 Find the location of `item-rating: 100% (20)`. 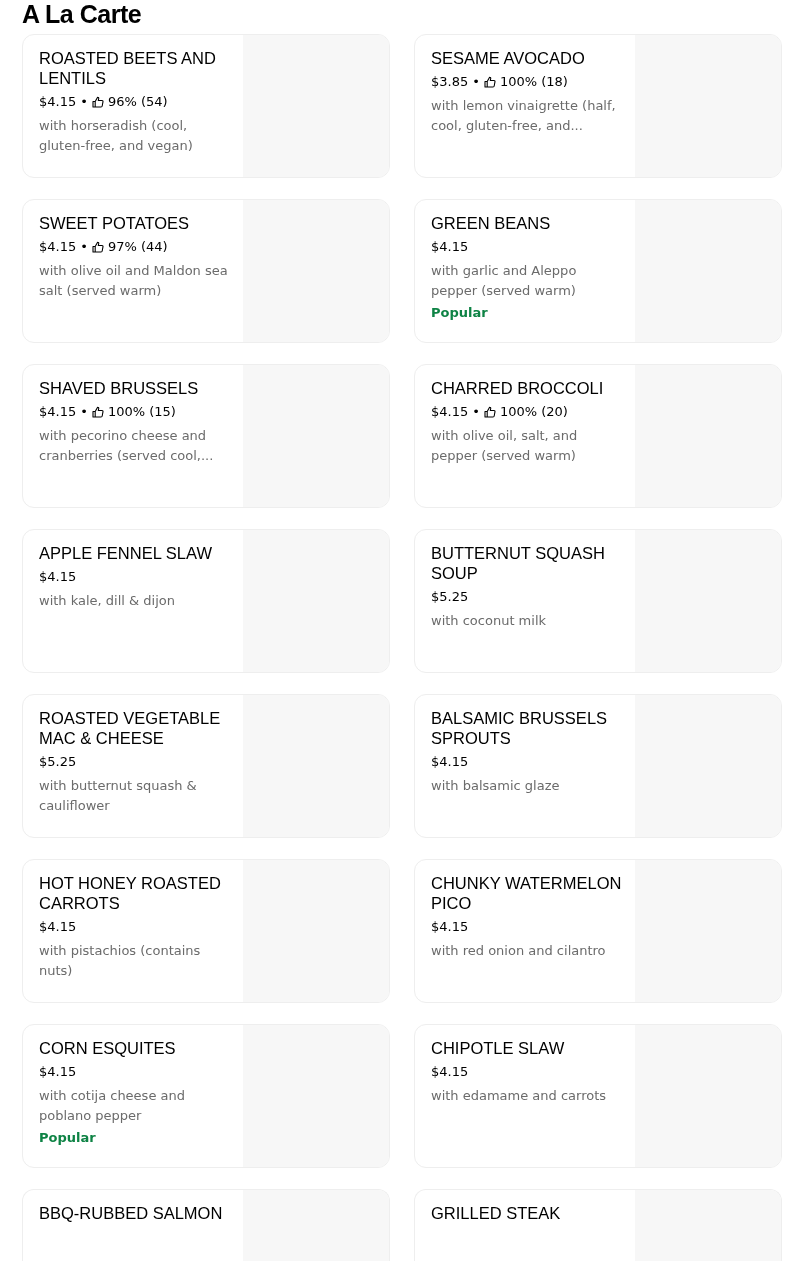

item-rating: 100% (20) is located at coordinates (533, 412).